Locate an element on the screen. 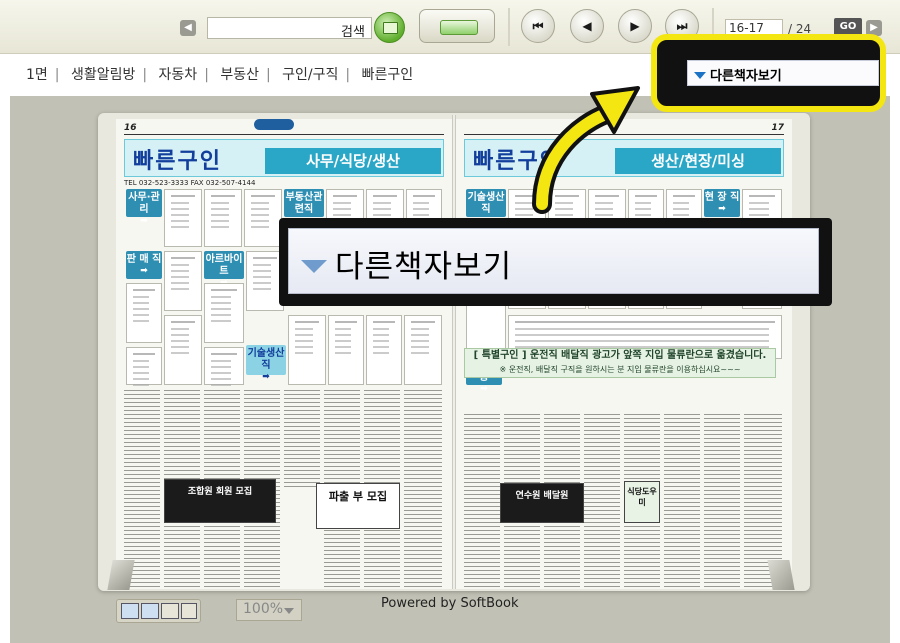 The width and height of the screenshot is (900, 643). ad-box: 조합원 회원 모집 is located at coordinates (220, 501).